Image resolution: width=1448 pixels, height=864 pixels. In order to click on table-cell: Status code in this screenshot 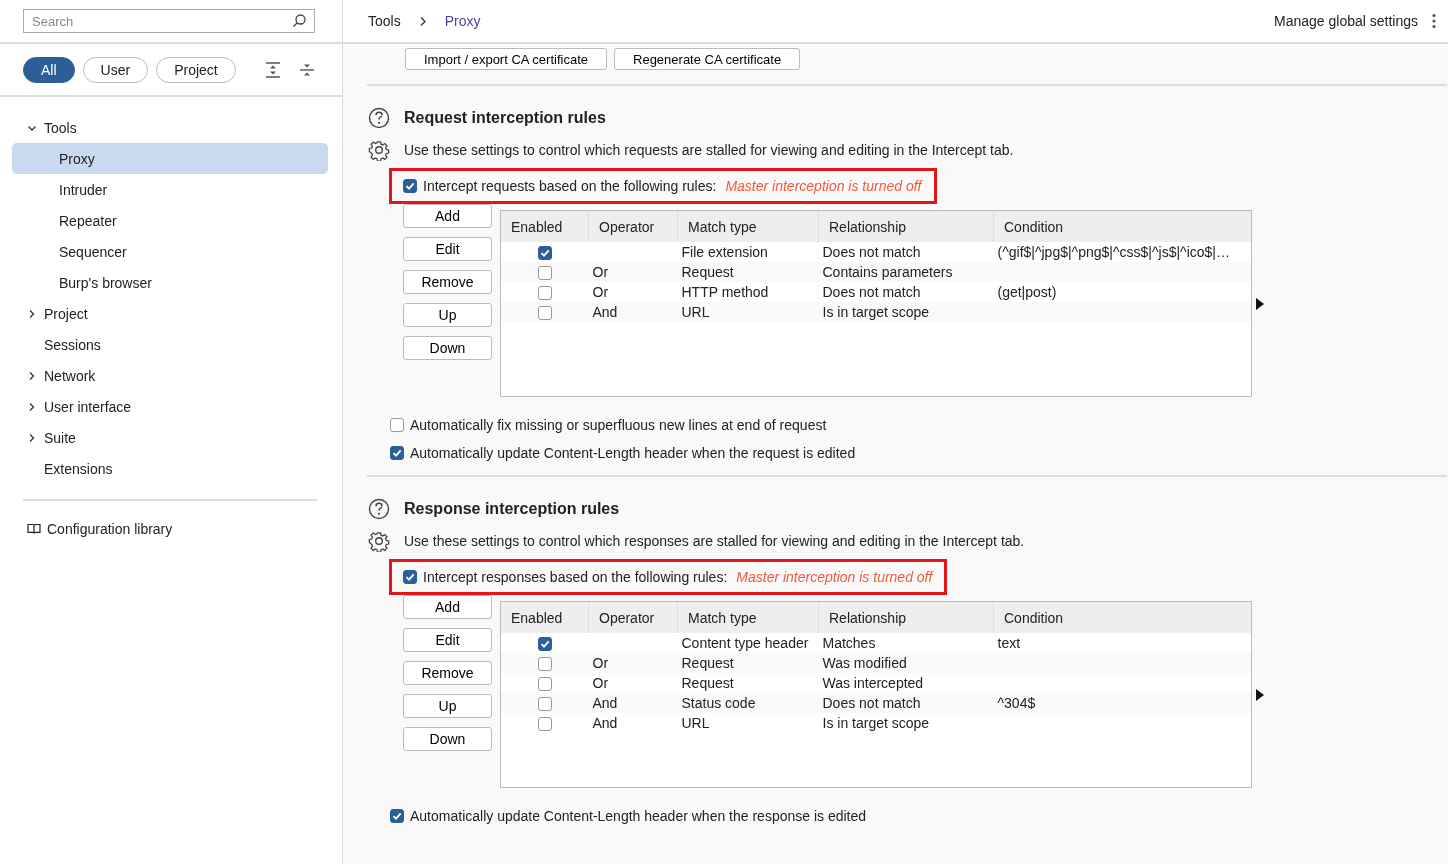, I will do `click(748, 703)`.